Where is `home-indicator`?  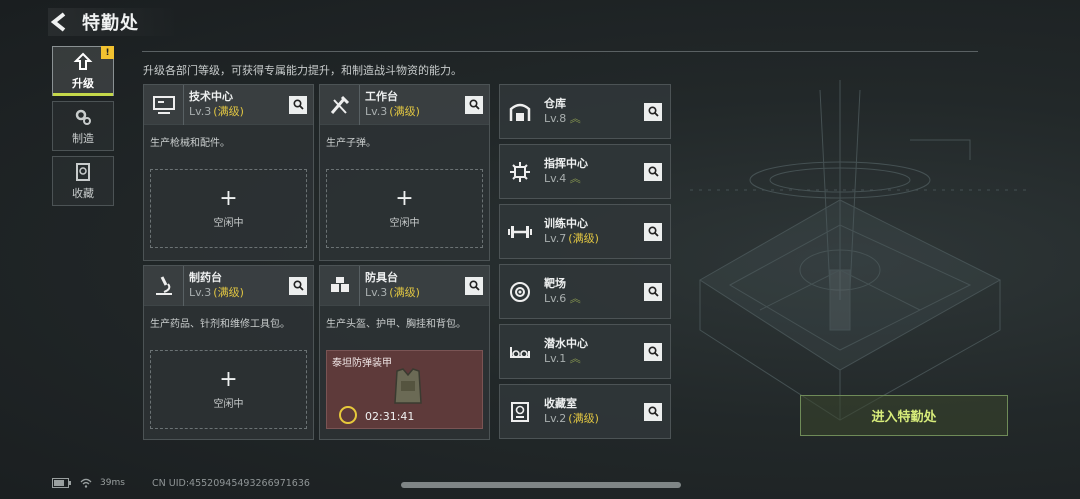 home-indicator is located at coordinates (541, 485).